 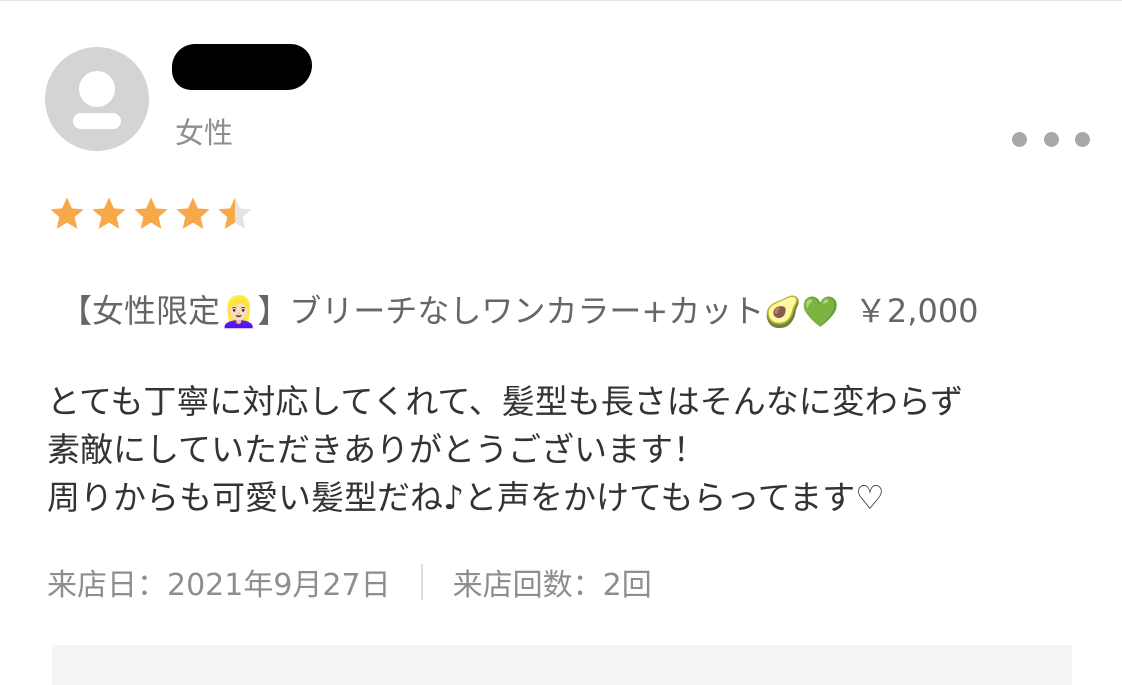 What do you see at coordinates (242, 67) in the screenshot?
I see `redacted-username` at bounding box center [242, 67].